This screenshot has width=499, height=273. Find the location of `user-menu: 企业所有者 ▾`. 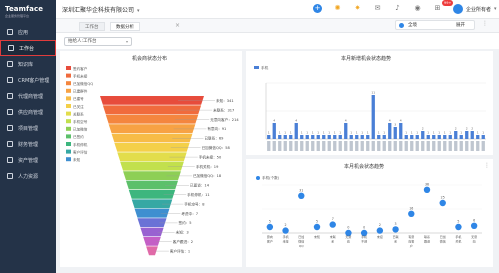

user-menu: 企业所有者 ▾ is located at coordinates (475, 9).